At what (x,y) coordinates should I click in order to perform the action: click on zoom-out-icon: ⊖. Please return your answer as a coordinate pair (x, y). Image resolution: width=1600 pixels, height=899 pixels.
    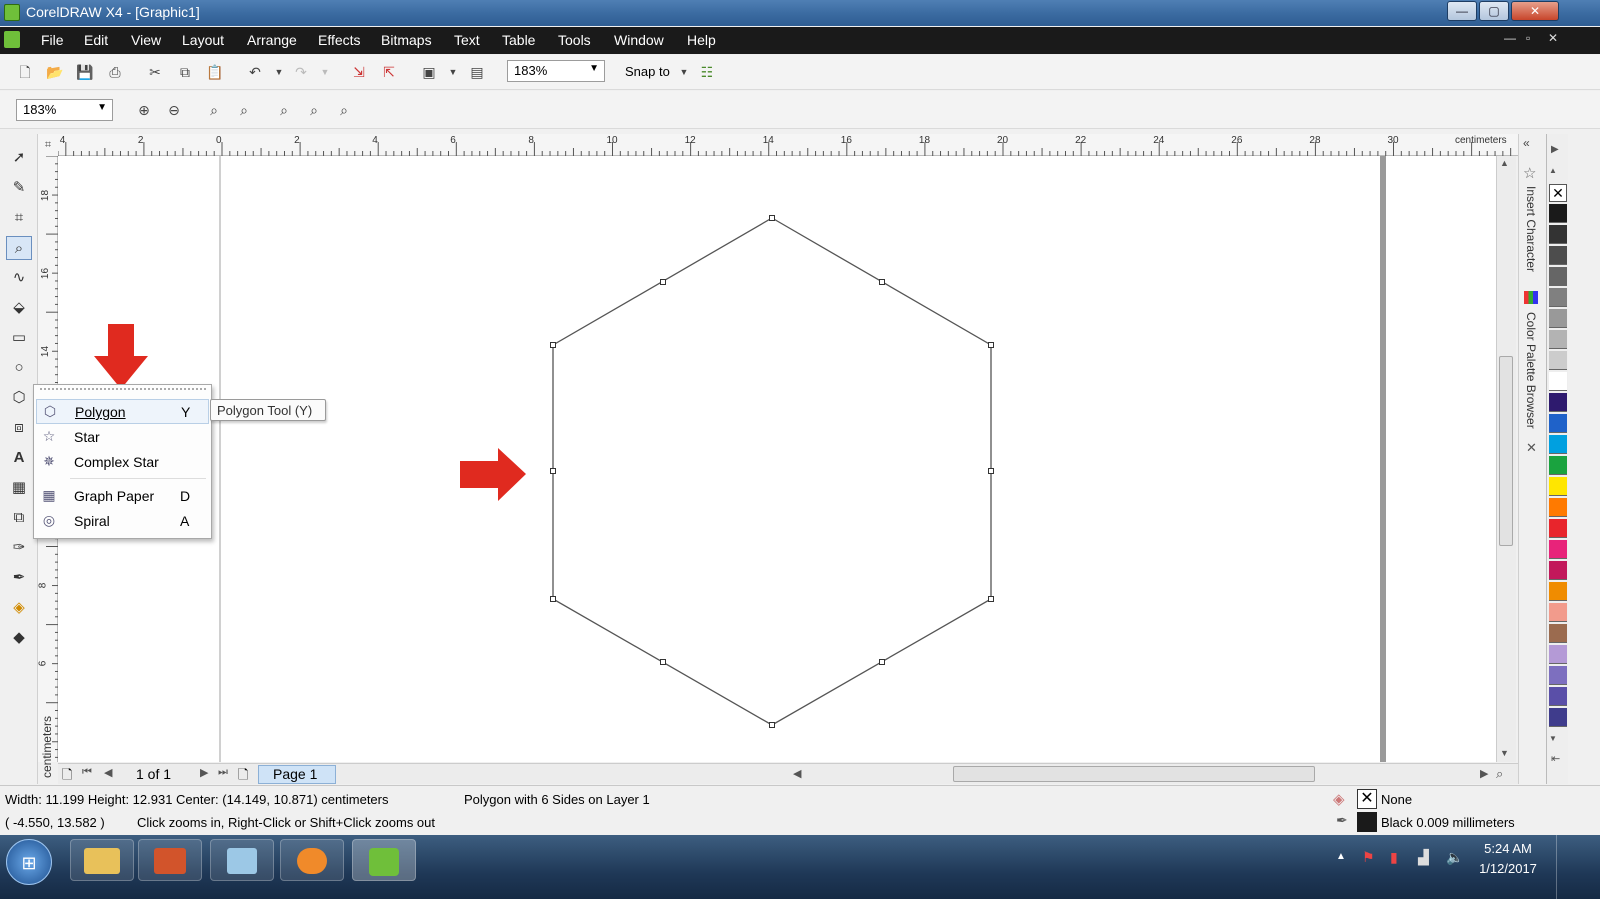
    Looking at the image, I should click on (174, 110).